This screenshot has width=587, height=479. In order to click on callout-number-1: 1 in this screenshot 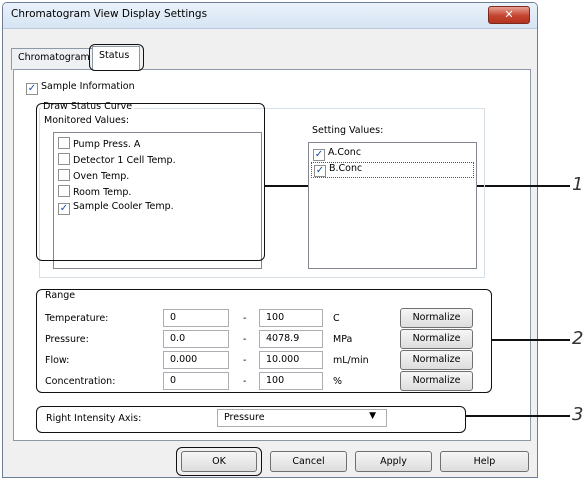, I will do `click(578, 184)`.